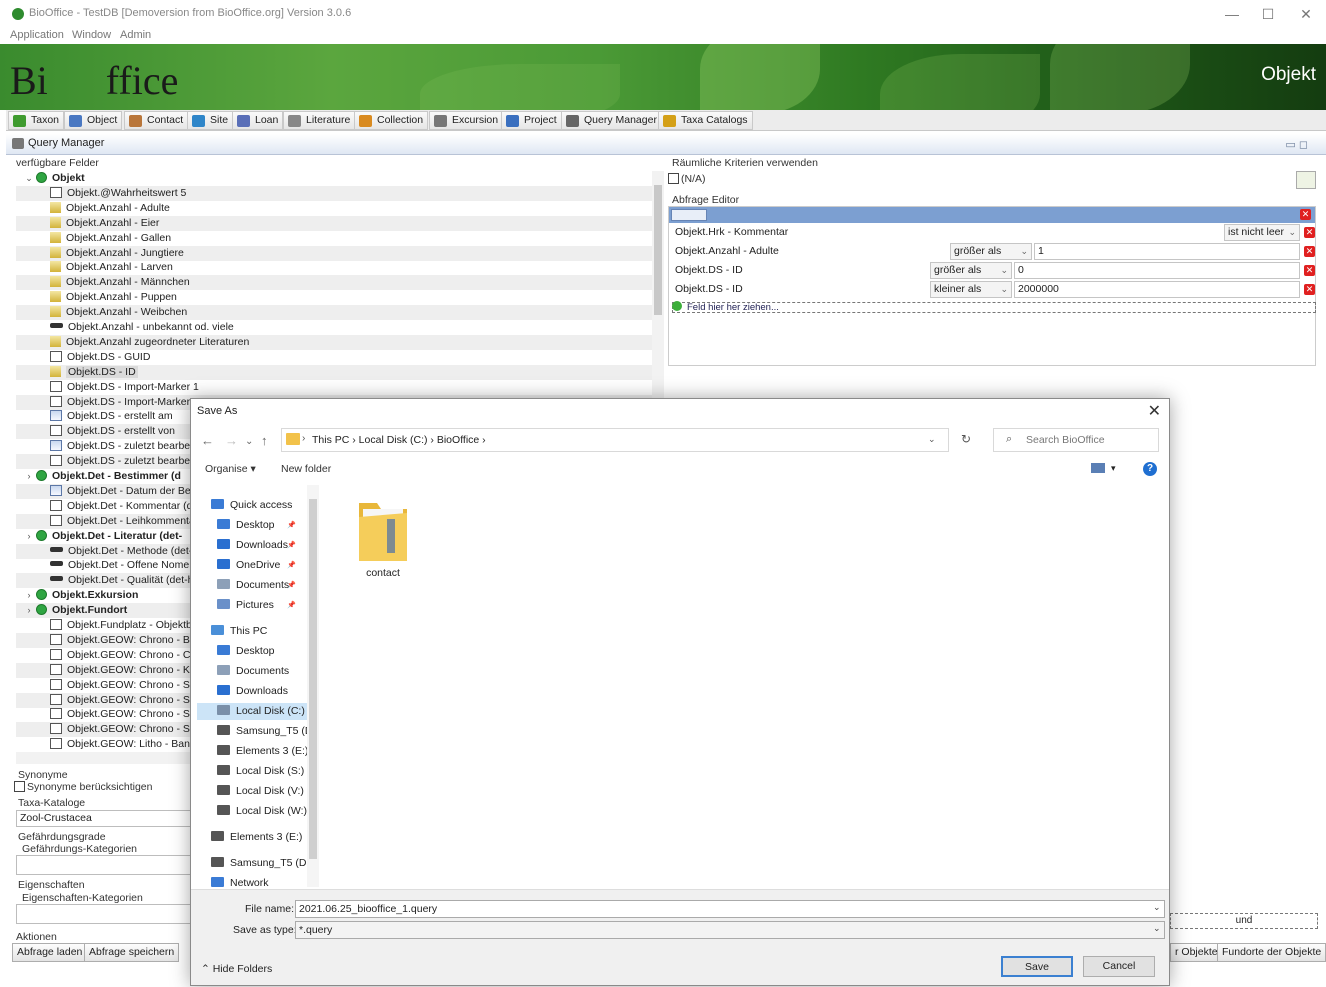  What do you see at coordinates (253, 525) in the screenshot?
I see `nav-item: Desktop 📌` at bounding box center [253, 525].